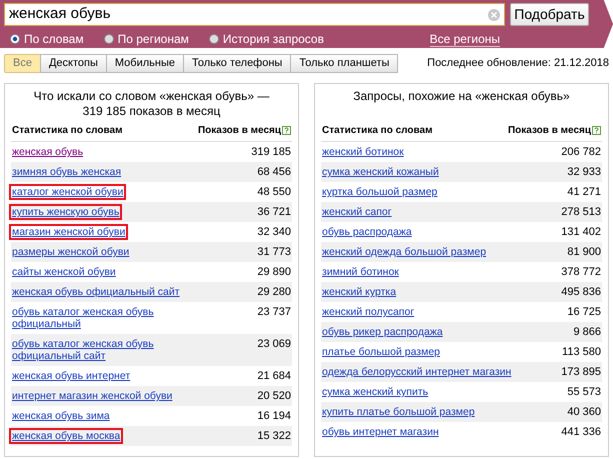  What do you see at coordinates (266, 39) in the screenshot?
I see `search-mode-radio: История запросов` at bounding box center [266, 39].